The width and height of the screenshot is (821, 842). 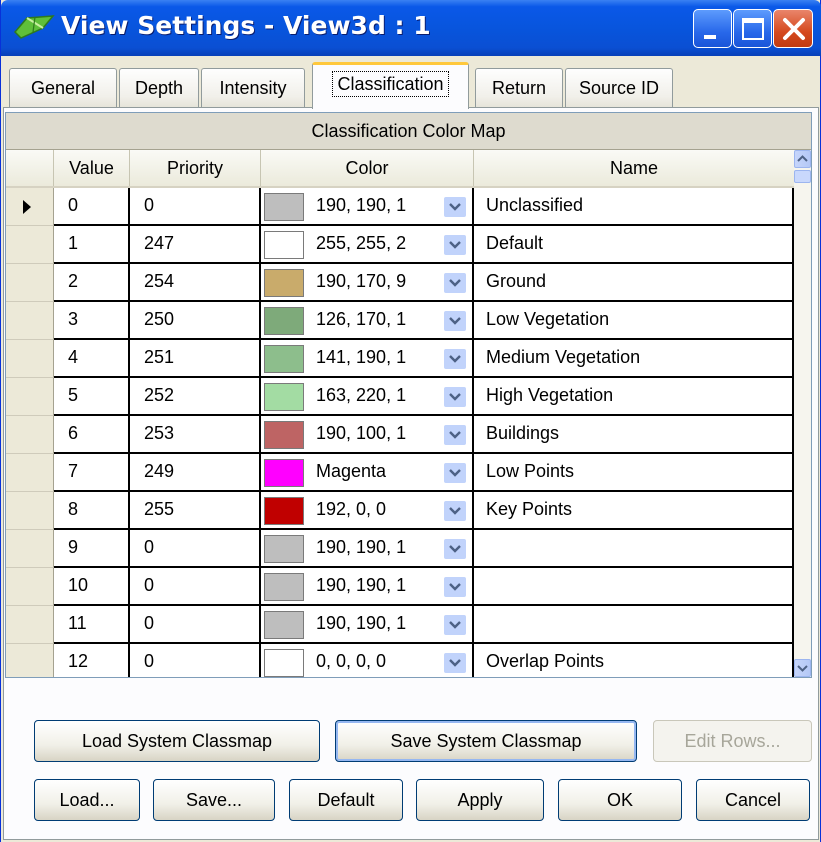 I want to click on table-row: 1 247 255, 255, 2 Default, so click(x=400, y=245).